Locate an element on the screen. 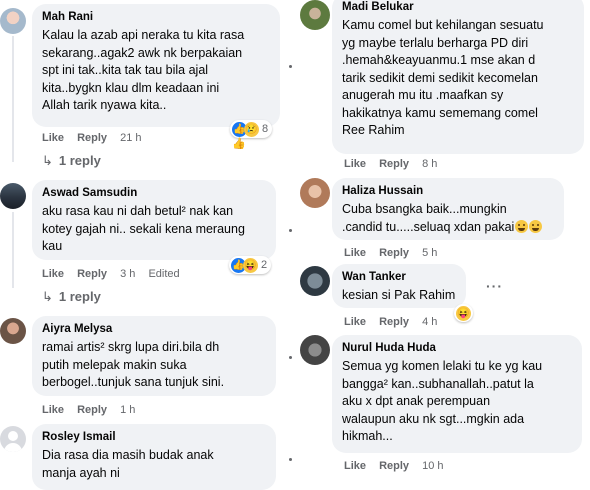  comment-actions: Like Reply 3 h Edited is located at coordinates (116, 274).